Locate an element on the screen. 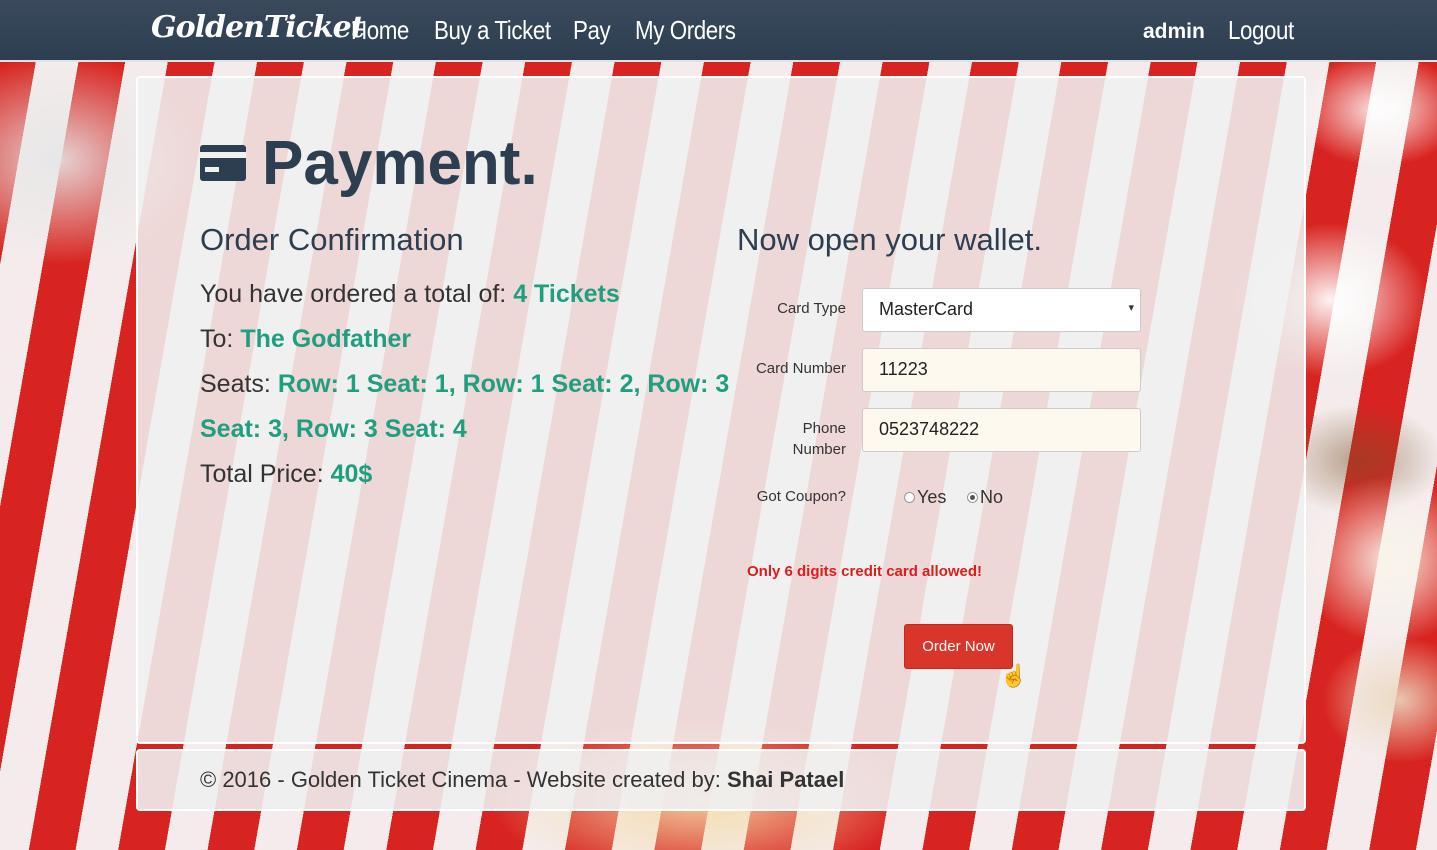  nav-logout: Logout is located at coordinates (1261, 30).